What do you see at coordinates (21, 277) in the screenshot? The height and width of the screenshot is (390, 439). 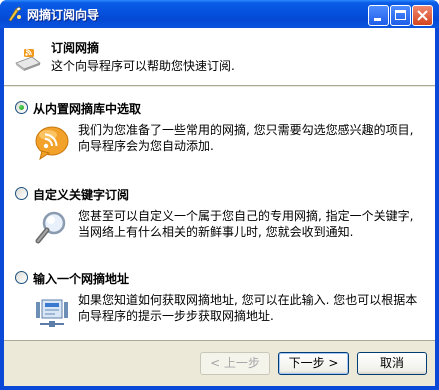 I see `radio-enter-address` at bounding box center [21, 277].